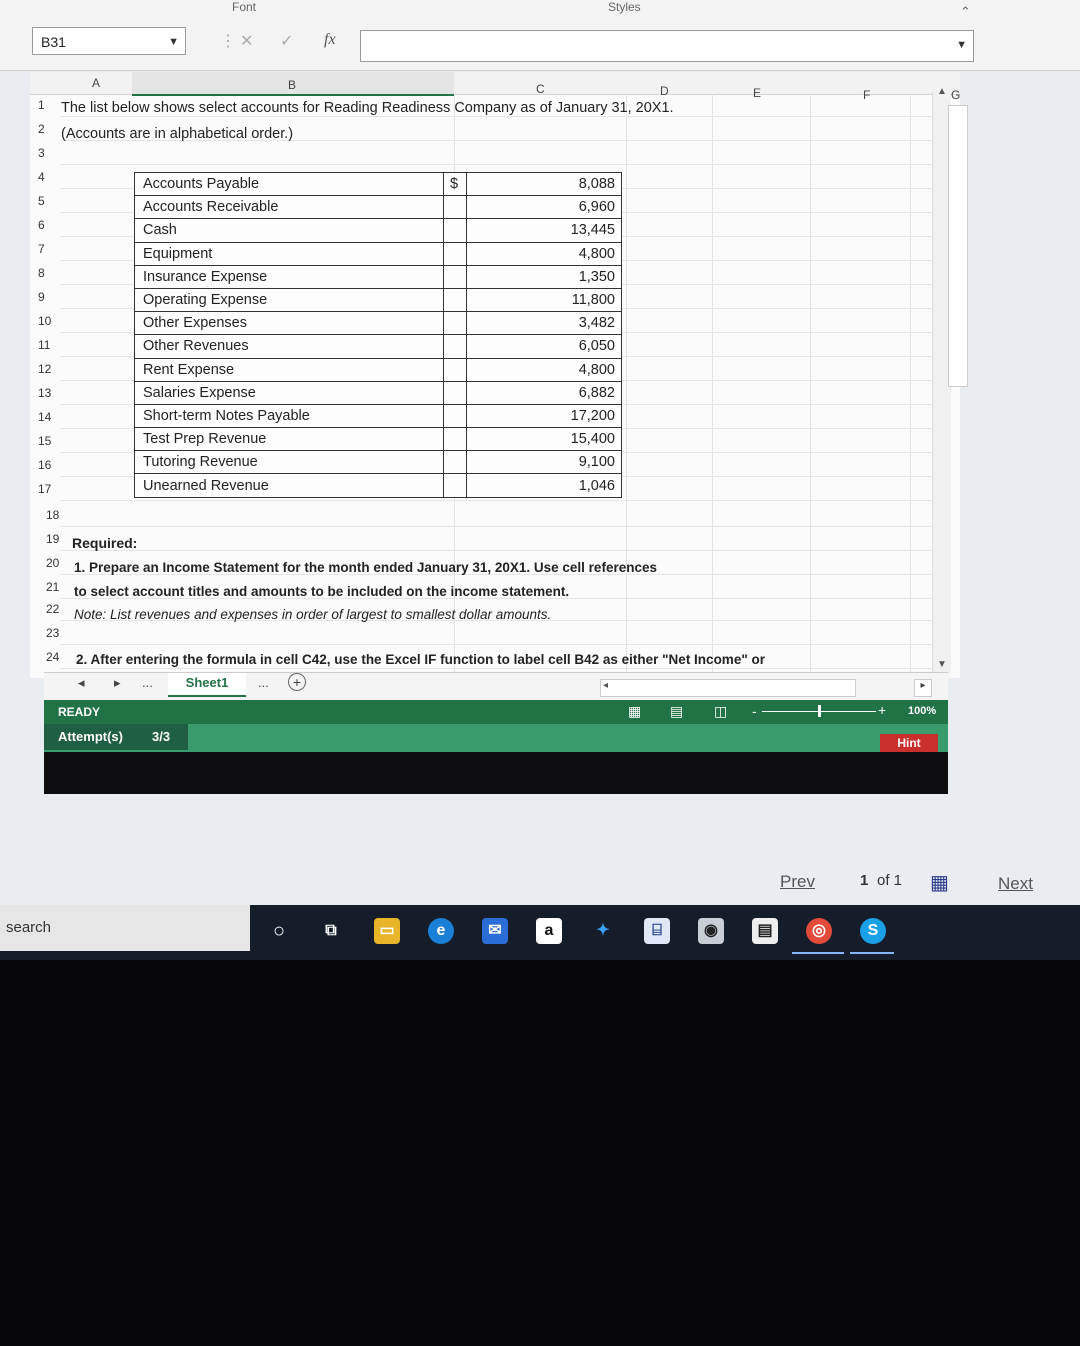 The height and width of the screenshot is (1346, 1080). Describe the element at coordinates (544, 207) in the screenshot. I see `amount-cell: 6,960` at that location.